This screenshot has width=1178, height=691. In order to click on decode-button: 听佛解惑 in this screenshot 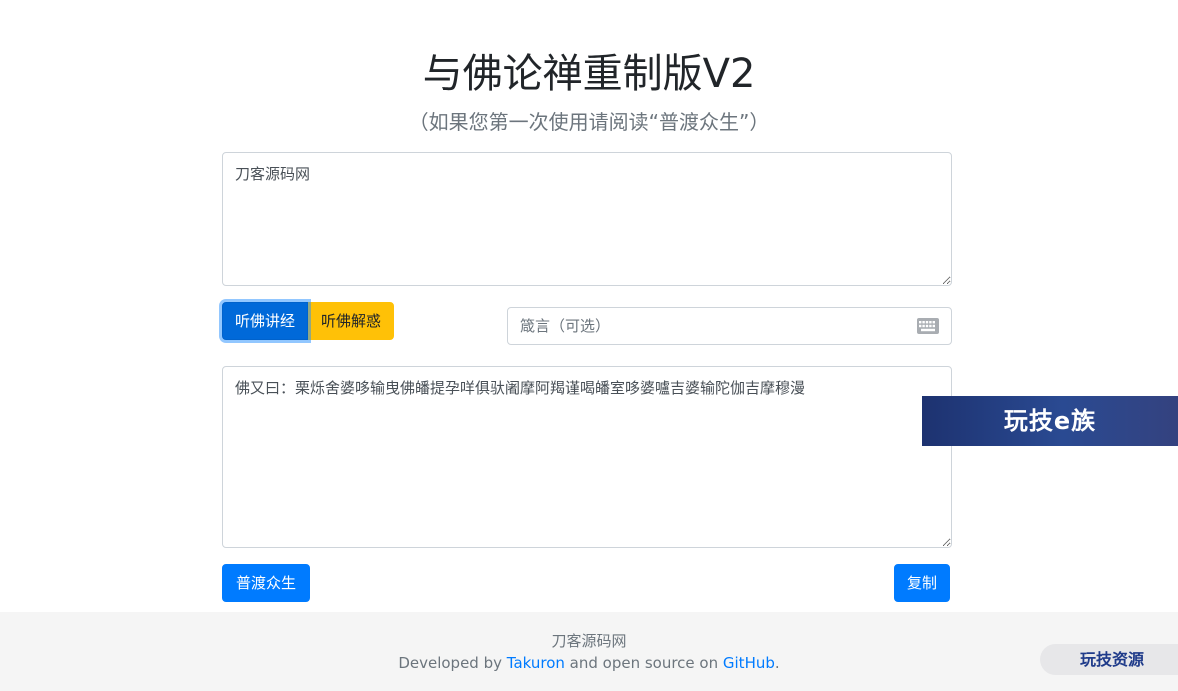, I will do `click(351, 321)`.